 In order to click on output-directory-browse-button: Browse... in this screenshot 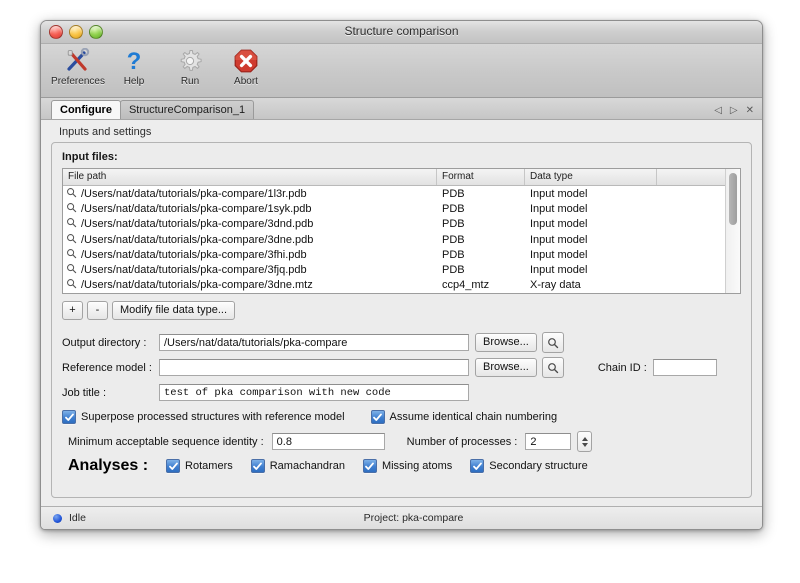, I will do `click(506, 342)`.